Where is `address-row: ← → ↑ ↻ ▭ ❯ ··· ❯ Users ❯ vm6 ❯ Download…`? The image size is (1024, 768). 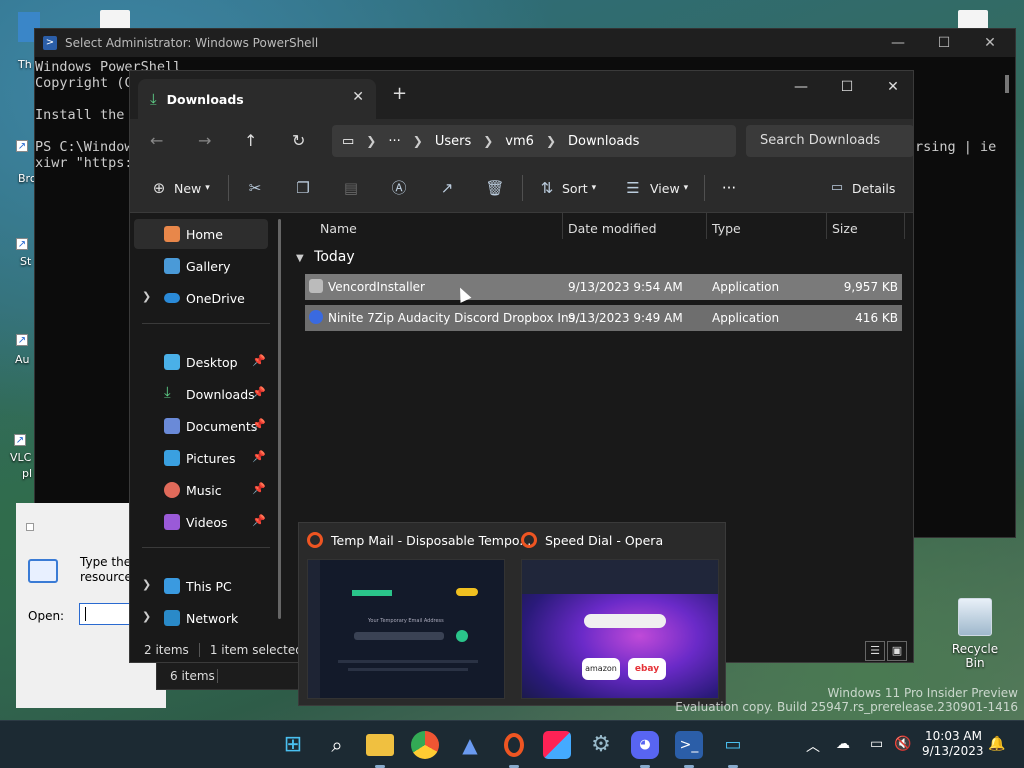 address-row: ← → ↑ ↻ ▭ ❯ ··· ❯ Users ❯ vm6 ❯ Download… is located at coordinates (522, 141).